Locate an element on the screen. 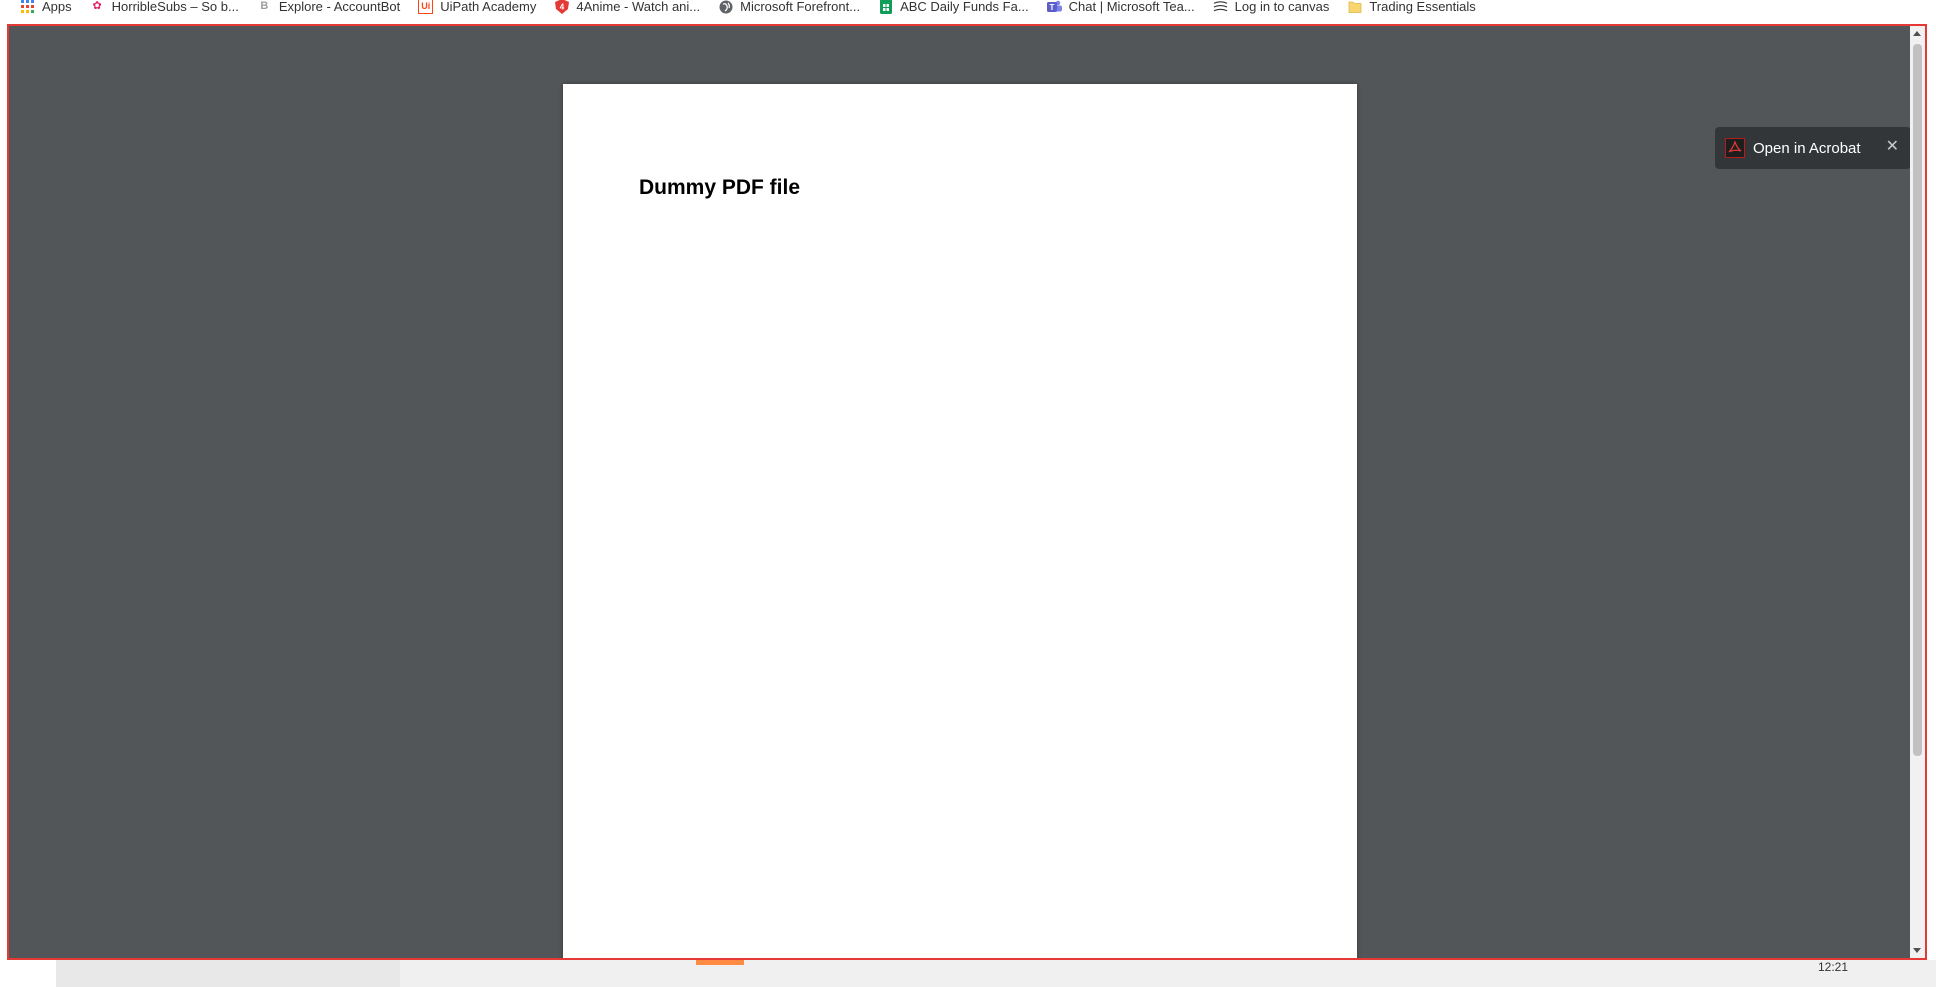 The image size is (1936, 987). open-in-acrobat-button: Open in Acrobat ✕ is located at coordinates (1813, 148).